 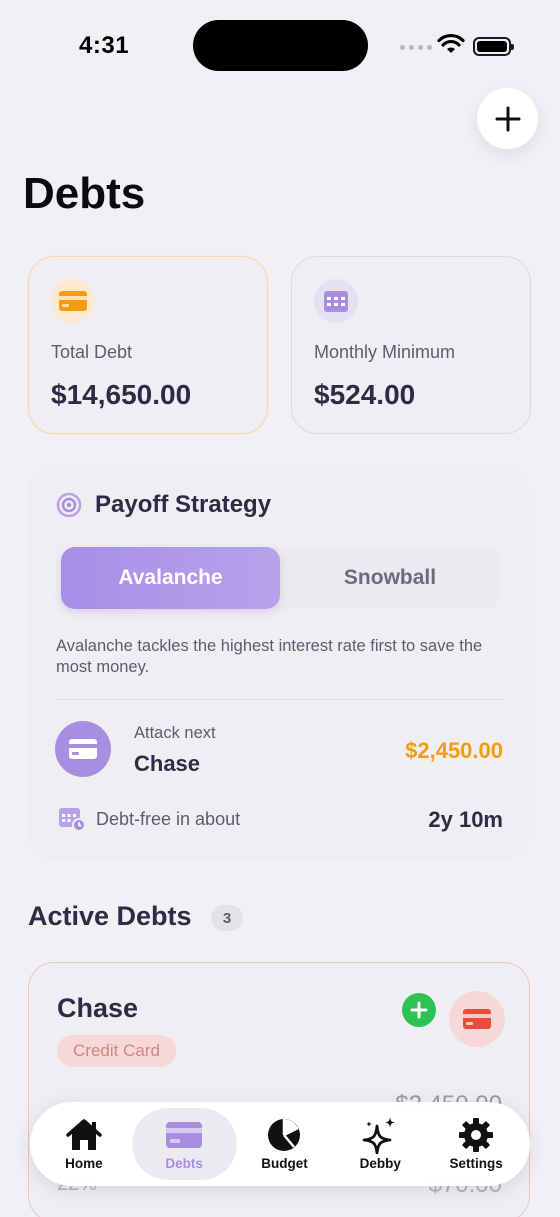 I want to click on status-bar: 4:31, so click(x=280, y=45).